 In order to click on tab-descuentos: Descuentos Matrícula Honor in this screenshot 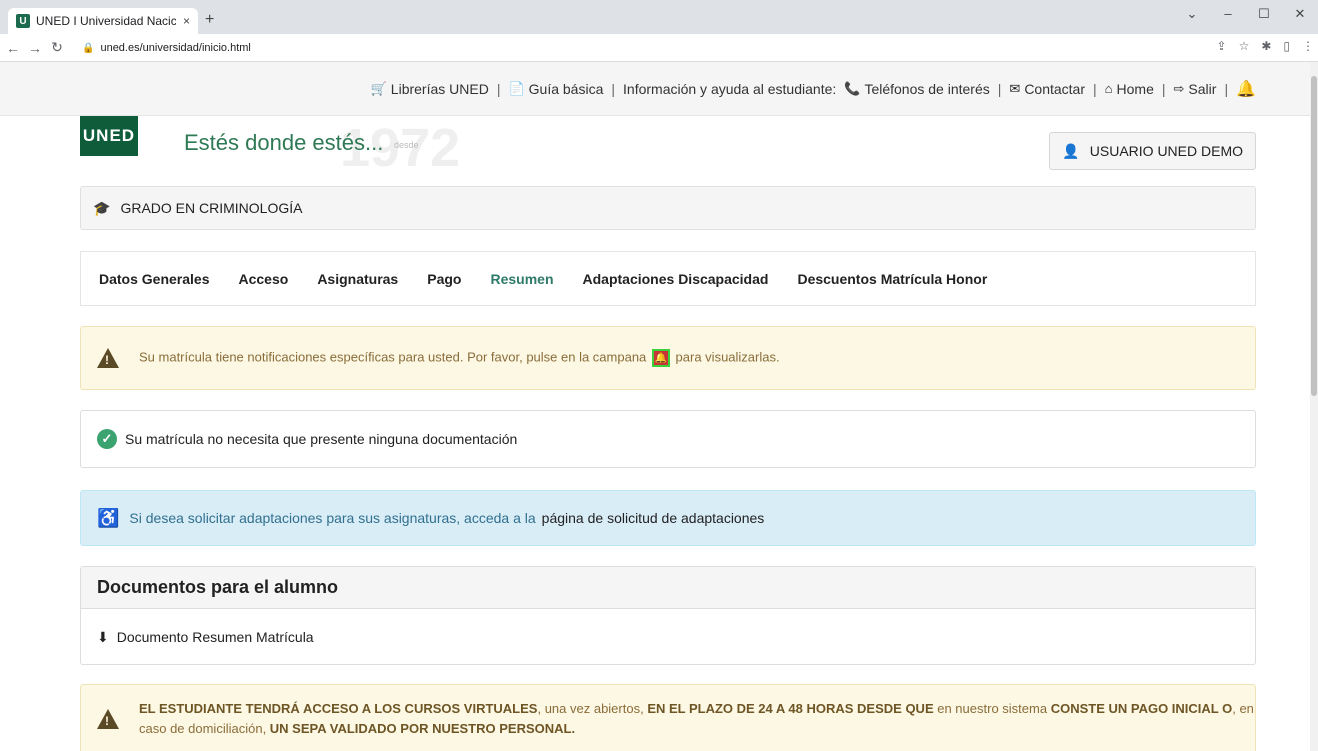, I will do `click(892, 279)`.